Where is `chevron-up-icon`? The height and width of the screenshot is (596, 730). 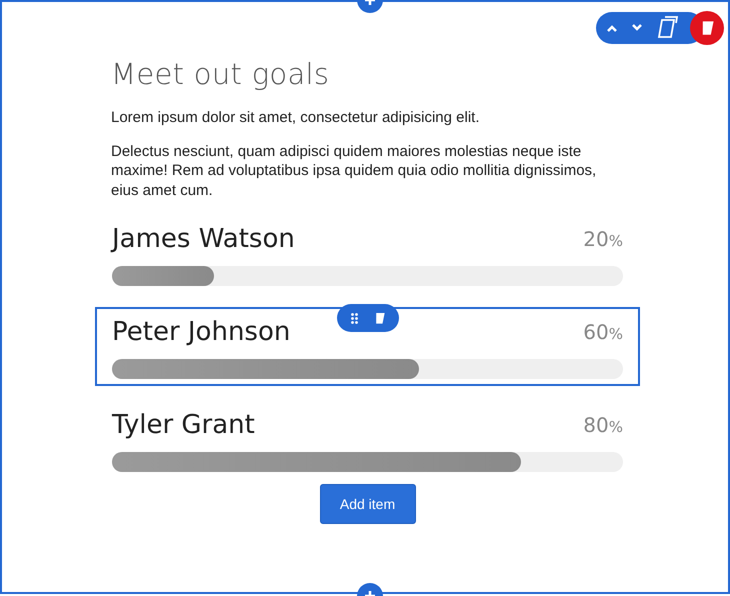 chevron-up-icon is located at coordinates (612, 28).